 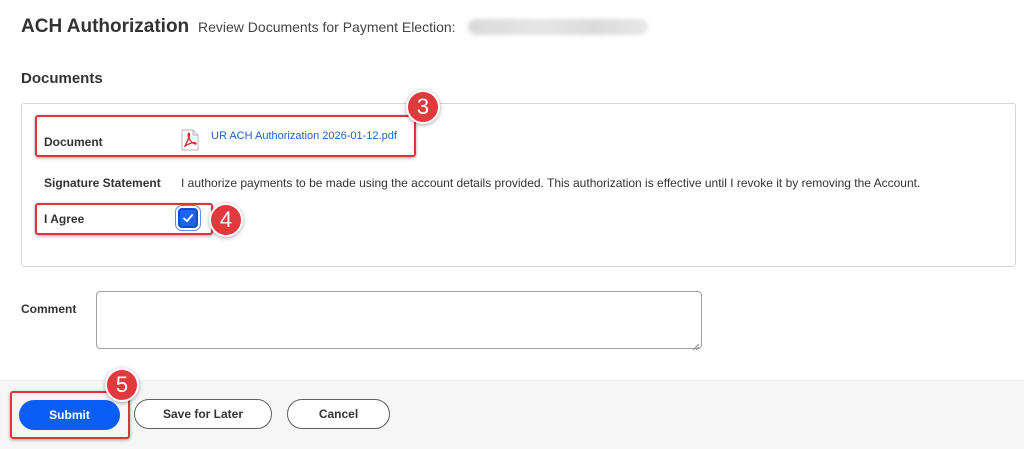 I want to click on cancel-button: Cancel, so click(x=338, y=414).